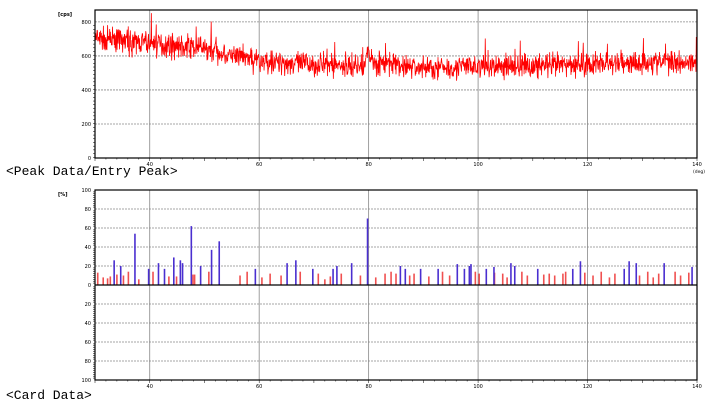 This screenshot has width=707, height=414. What do you see at coordinates (86, 91) in the screenshot?
I see `y-tick-label: 400` at bounding box center [86, 91].